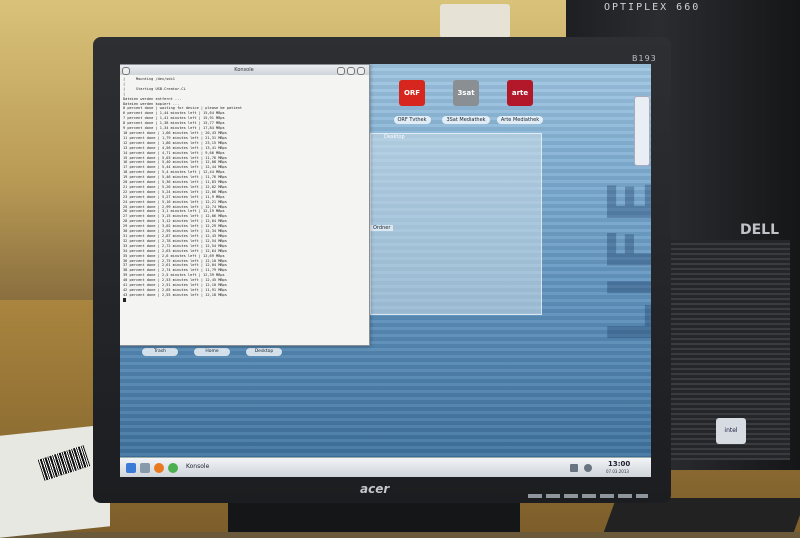 The width and height of the screenshot is (800, 538). Describe the element at coordinates (173, 468) in the screenshot. I see `chrome-icon` at that location.